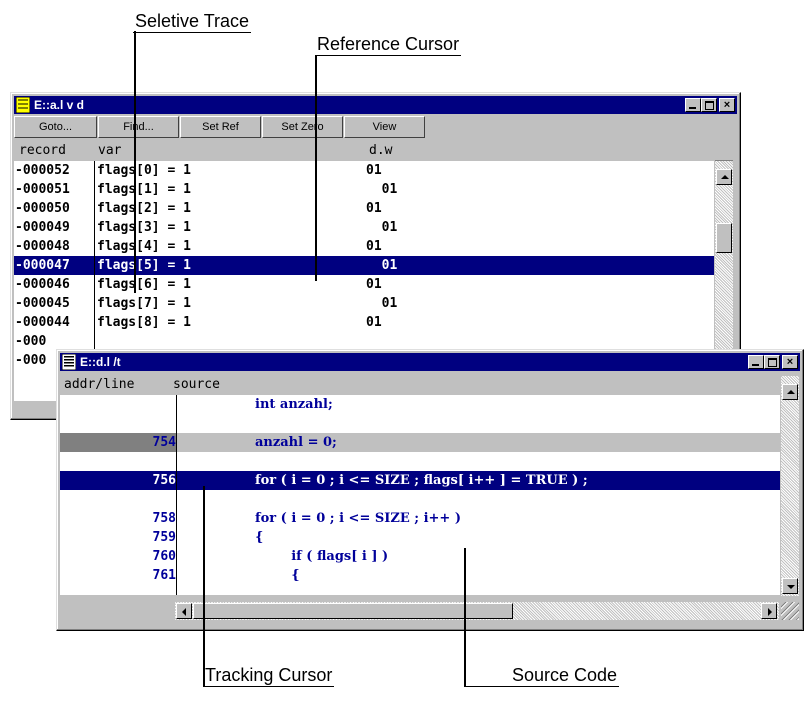  Describe the element at coordinates (42, 303) in the screenshot. I see `record-cell: -000045` at that location.